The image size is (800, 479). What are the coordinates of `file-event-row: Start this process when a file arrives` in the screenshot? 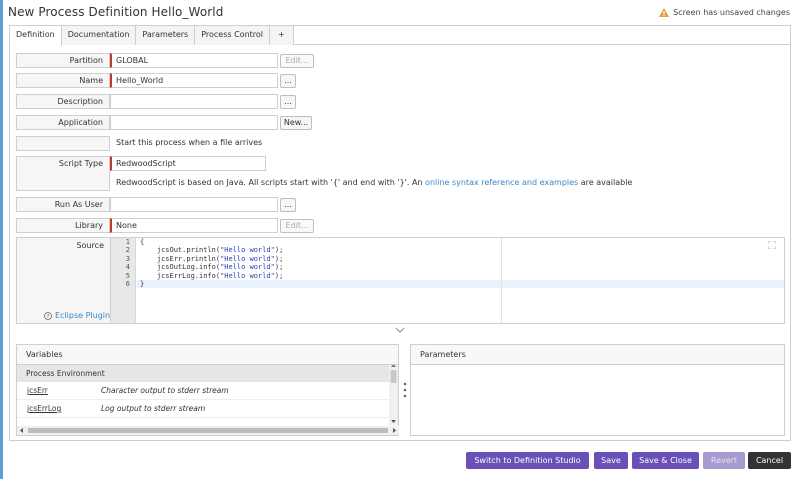 It's located at (166, 143).